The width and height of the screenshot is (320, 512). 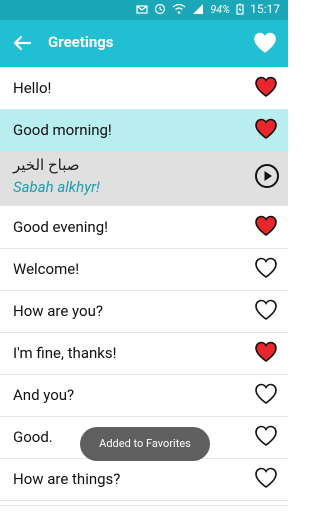 I want to click on transliteration-text: Sabah alkhyr!, so click(x=56, y=187).